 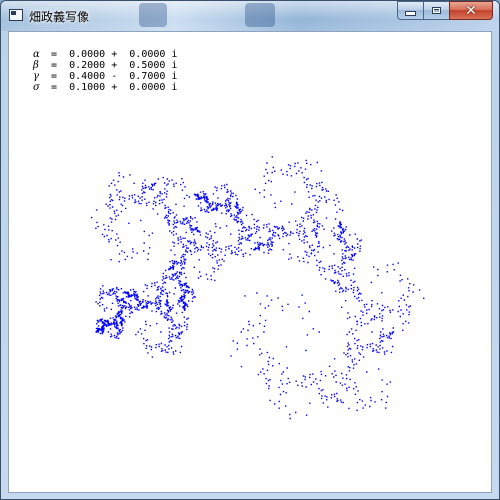 I want to click on title-bar: 畑政義写像 ✕, so click(x=250, y=16).